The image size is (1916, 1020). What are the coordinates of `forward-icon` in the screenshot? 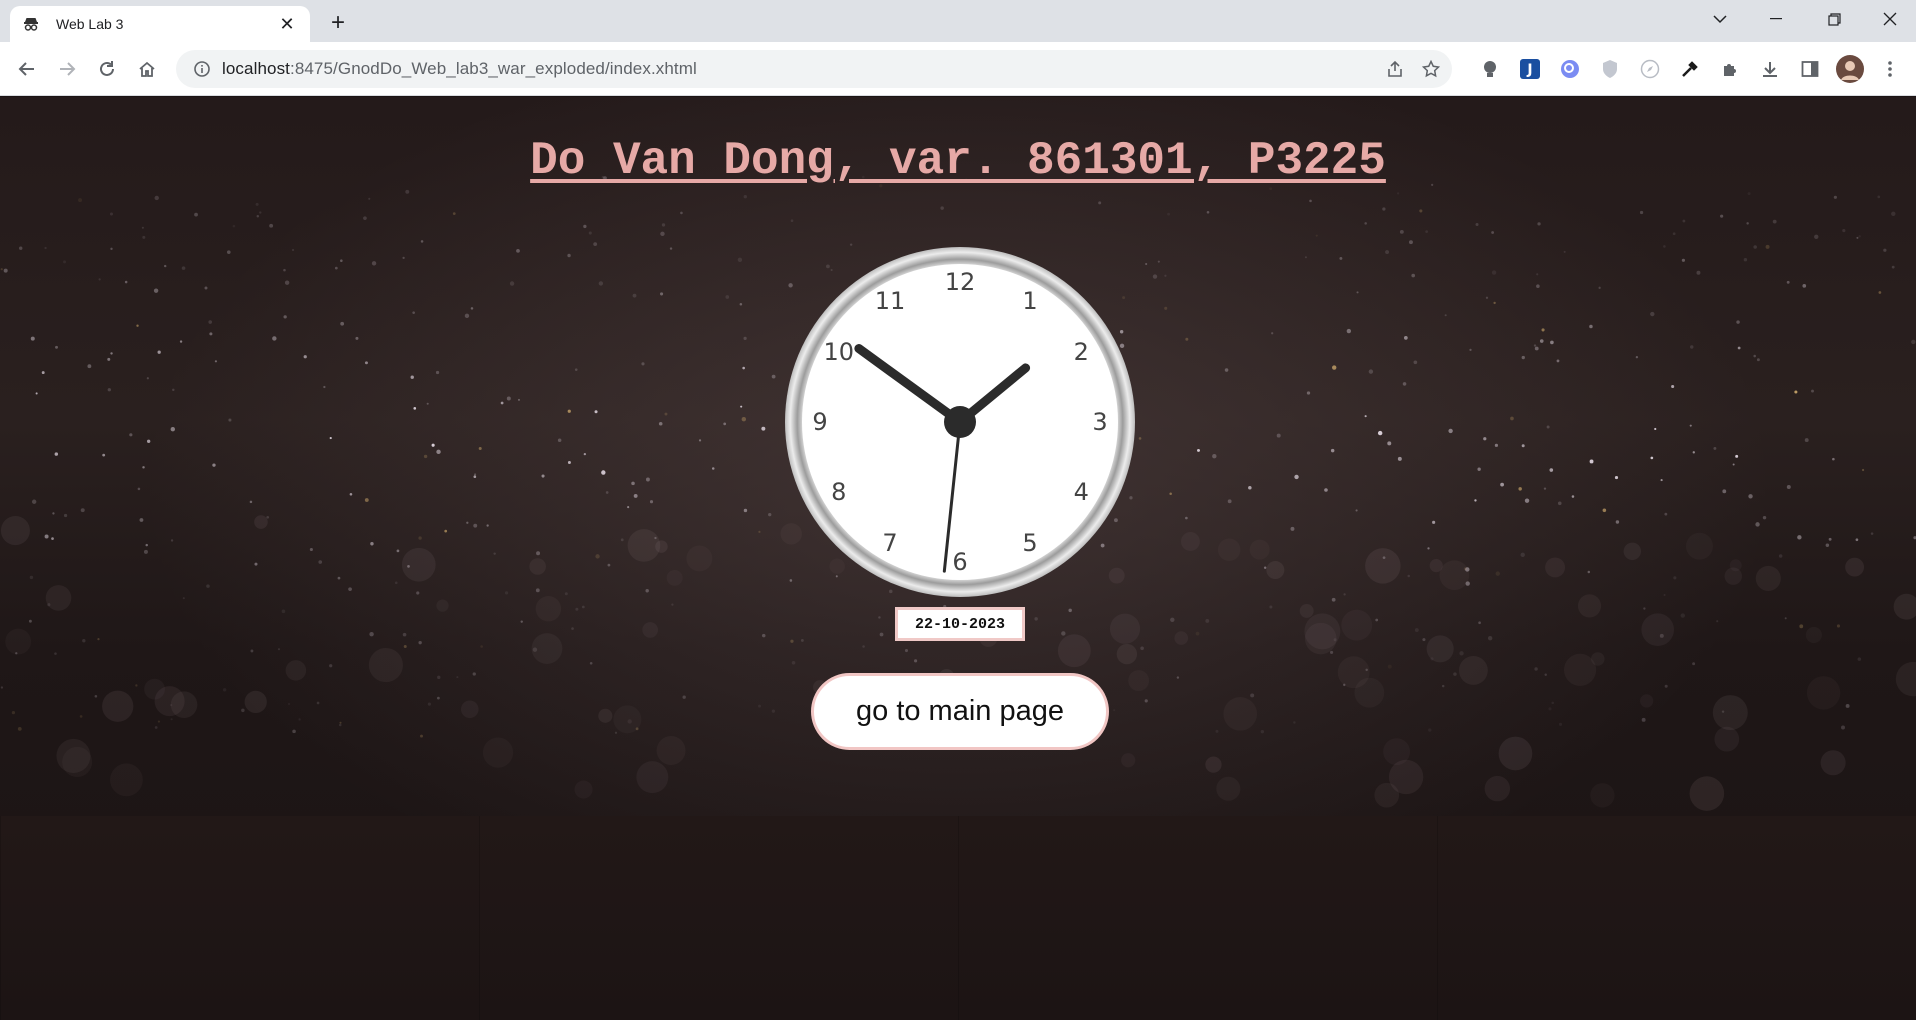 It's located at (67, 69).